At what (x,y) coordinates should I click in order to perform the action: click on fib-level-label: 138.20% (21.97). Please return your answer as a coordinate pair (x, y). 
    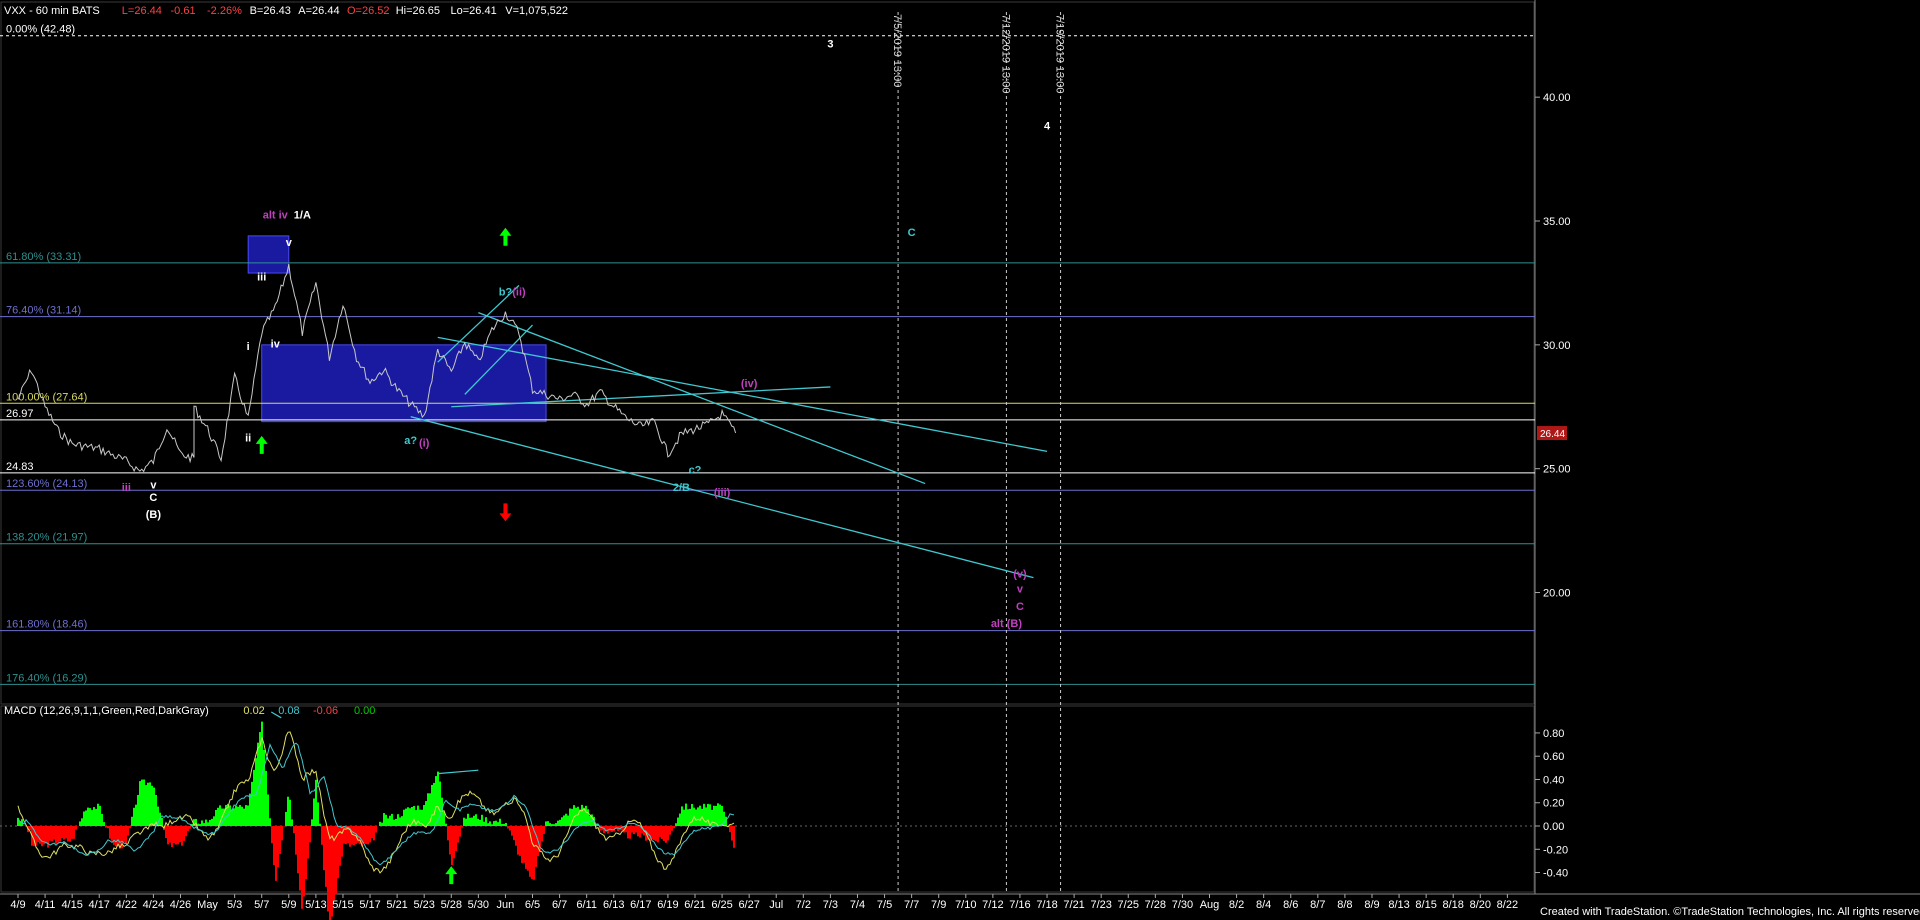
    Looking at the image, I should click on (46, 538).